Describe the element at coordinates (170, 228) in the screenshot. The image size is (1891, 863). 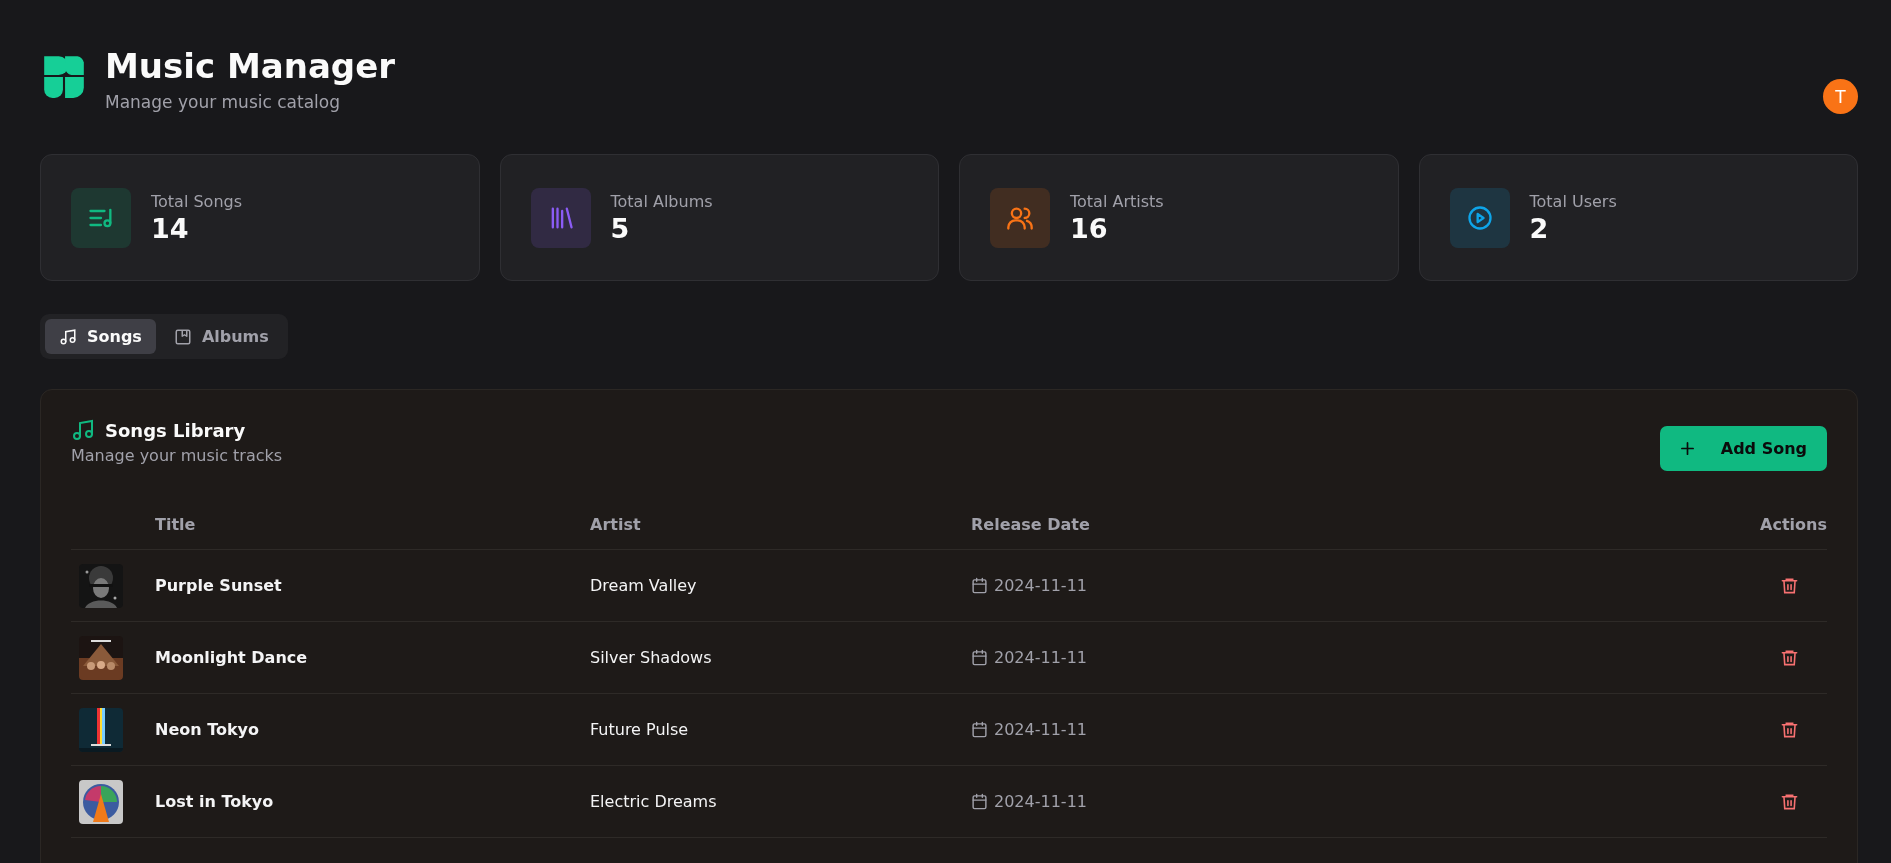
I see `stat-value: 14` at that location.